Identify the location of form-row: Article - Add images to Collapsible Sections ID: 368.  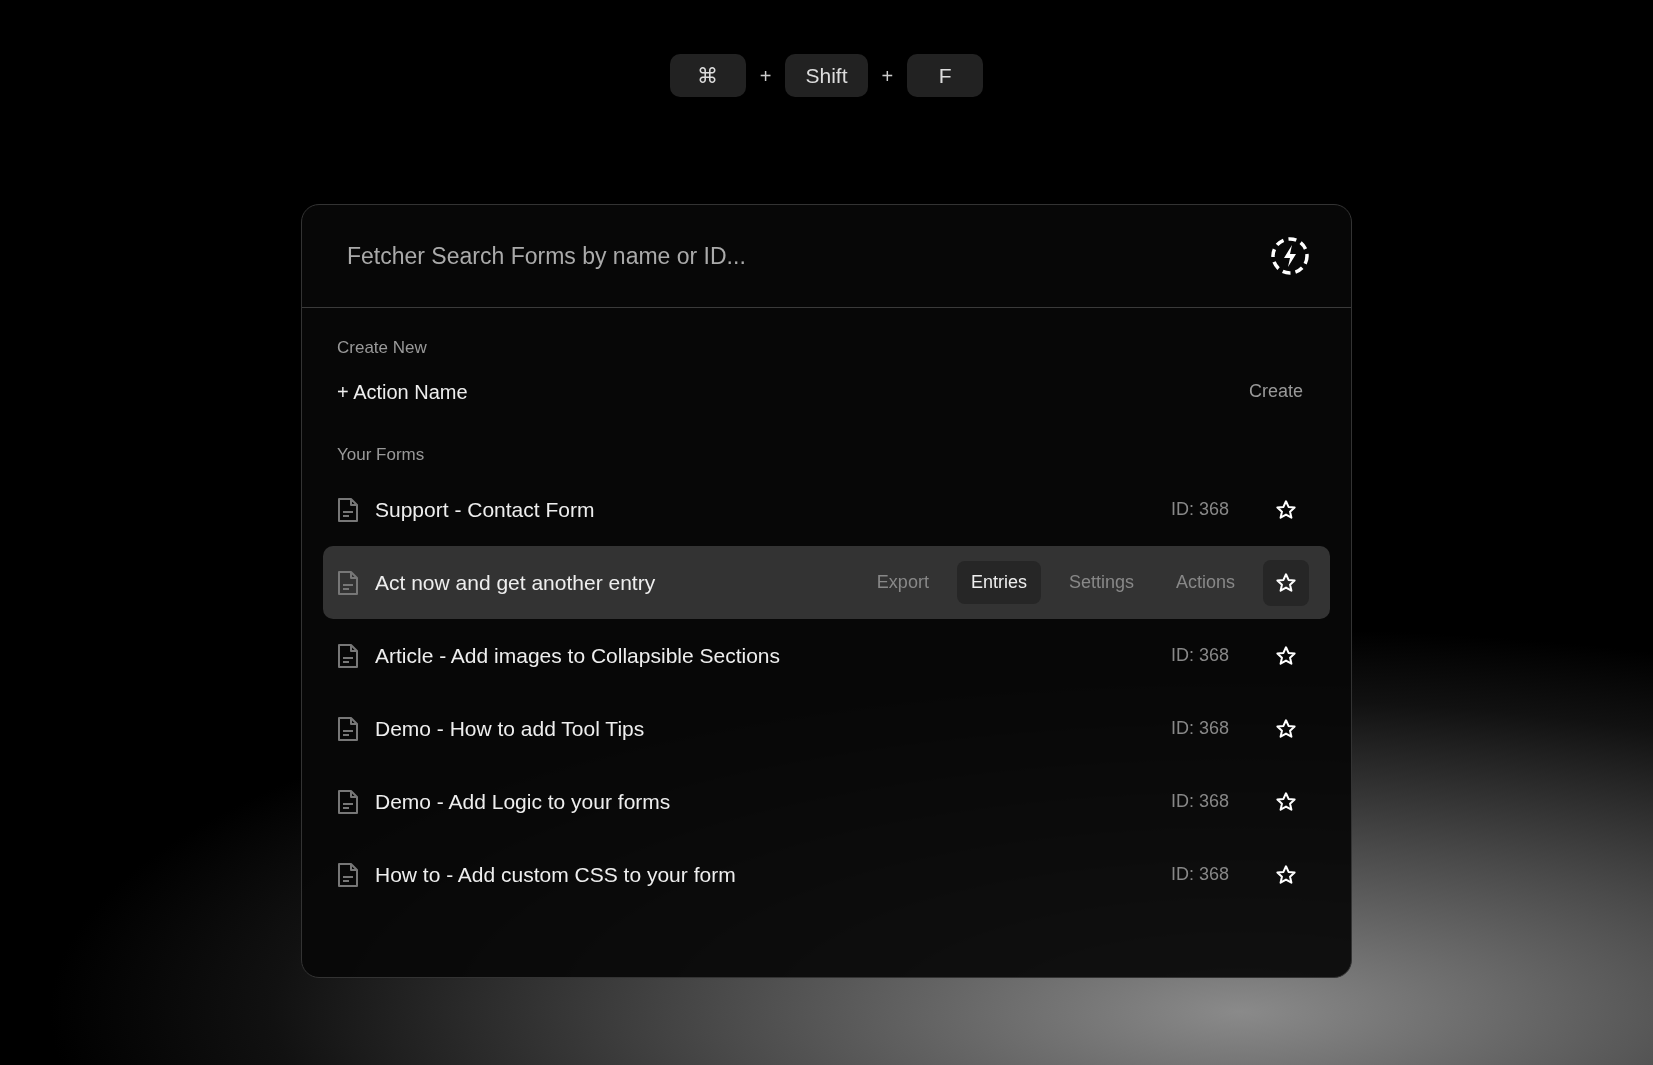
(826, 655).